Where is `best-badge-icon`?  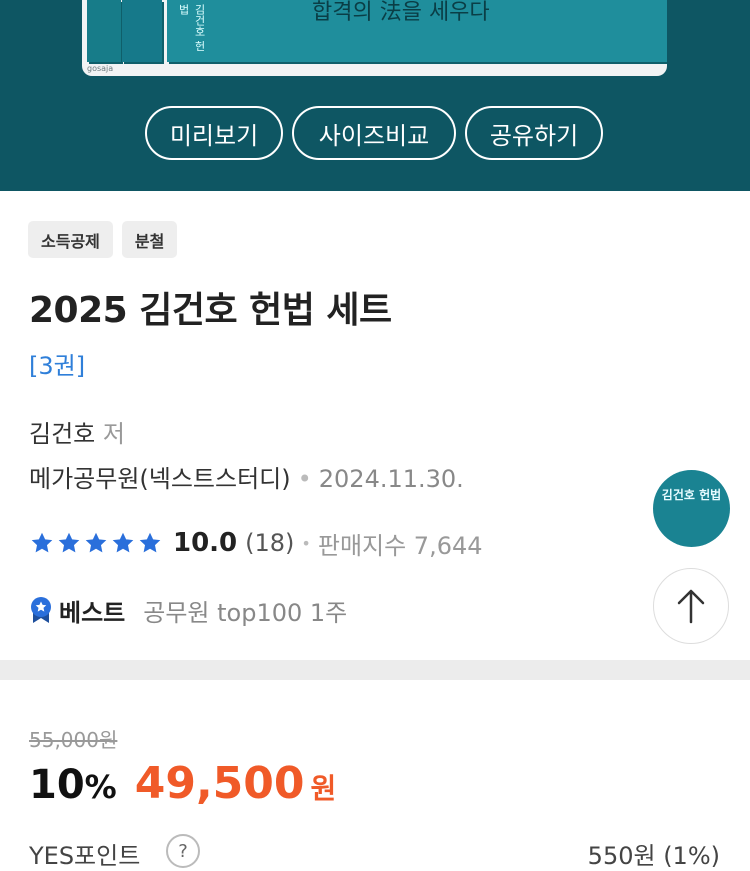 best-badge-icon is located at coordinates (41, 610).